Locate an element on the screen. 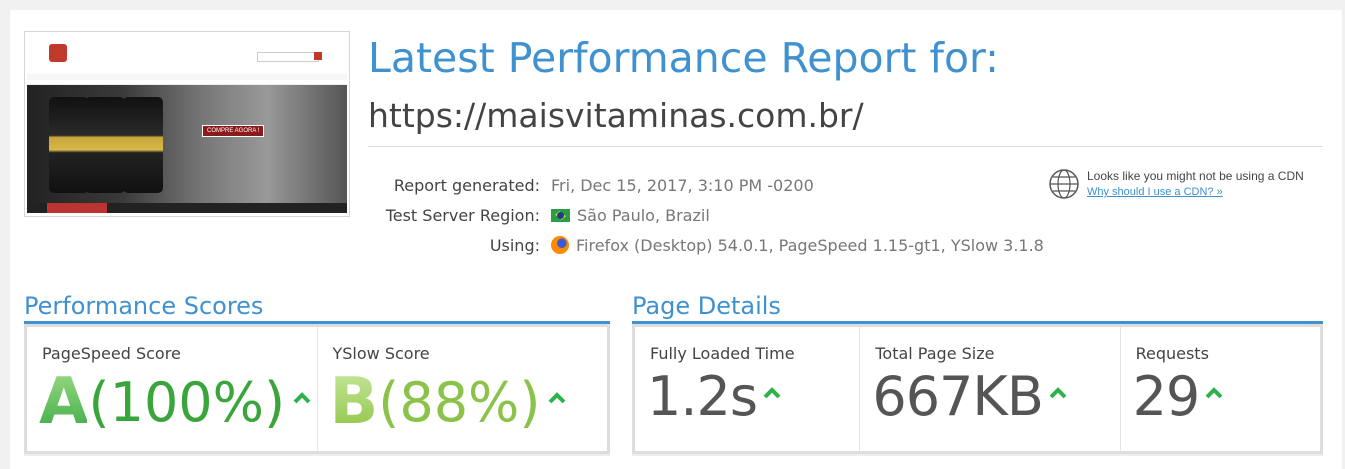  firefox-icon is located at coordinates (560, 245).